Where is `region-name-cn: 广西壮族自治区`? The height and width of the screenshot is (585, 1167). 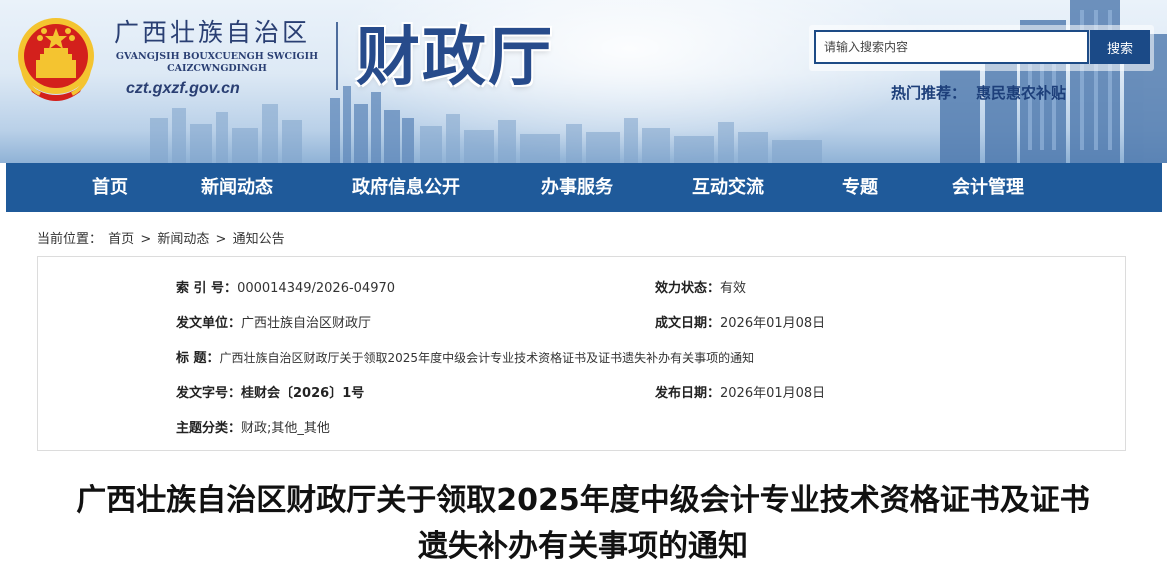
region-name-cn: 广西壮族自治区 is located at coordinates (212, 32).